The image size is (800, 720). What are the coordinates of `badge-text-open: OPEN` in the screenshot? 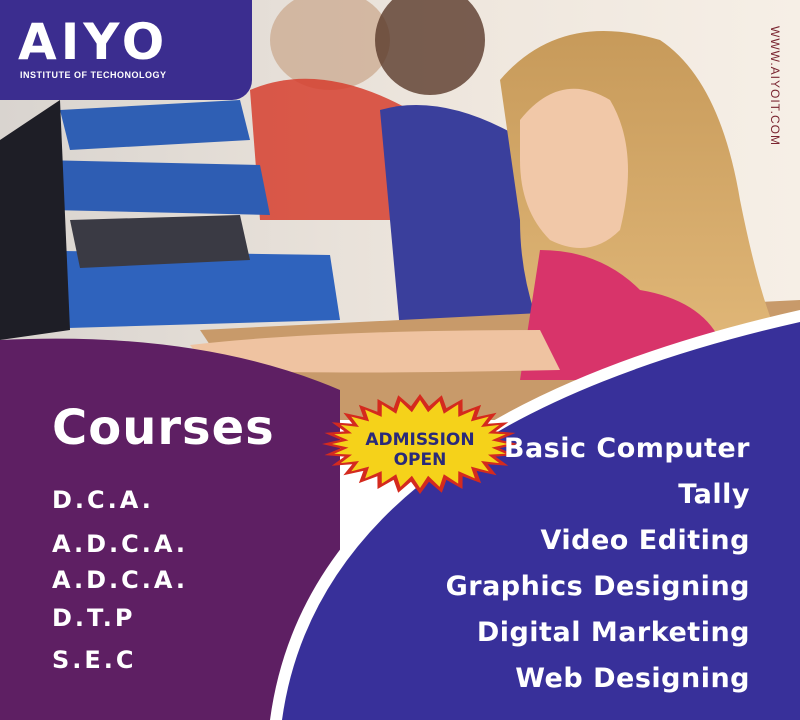 It's located at (420, 460).